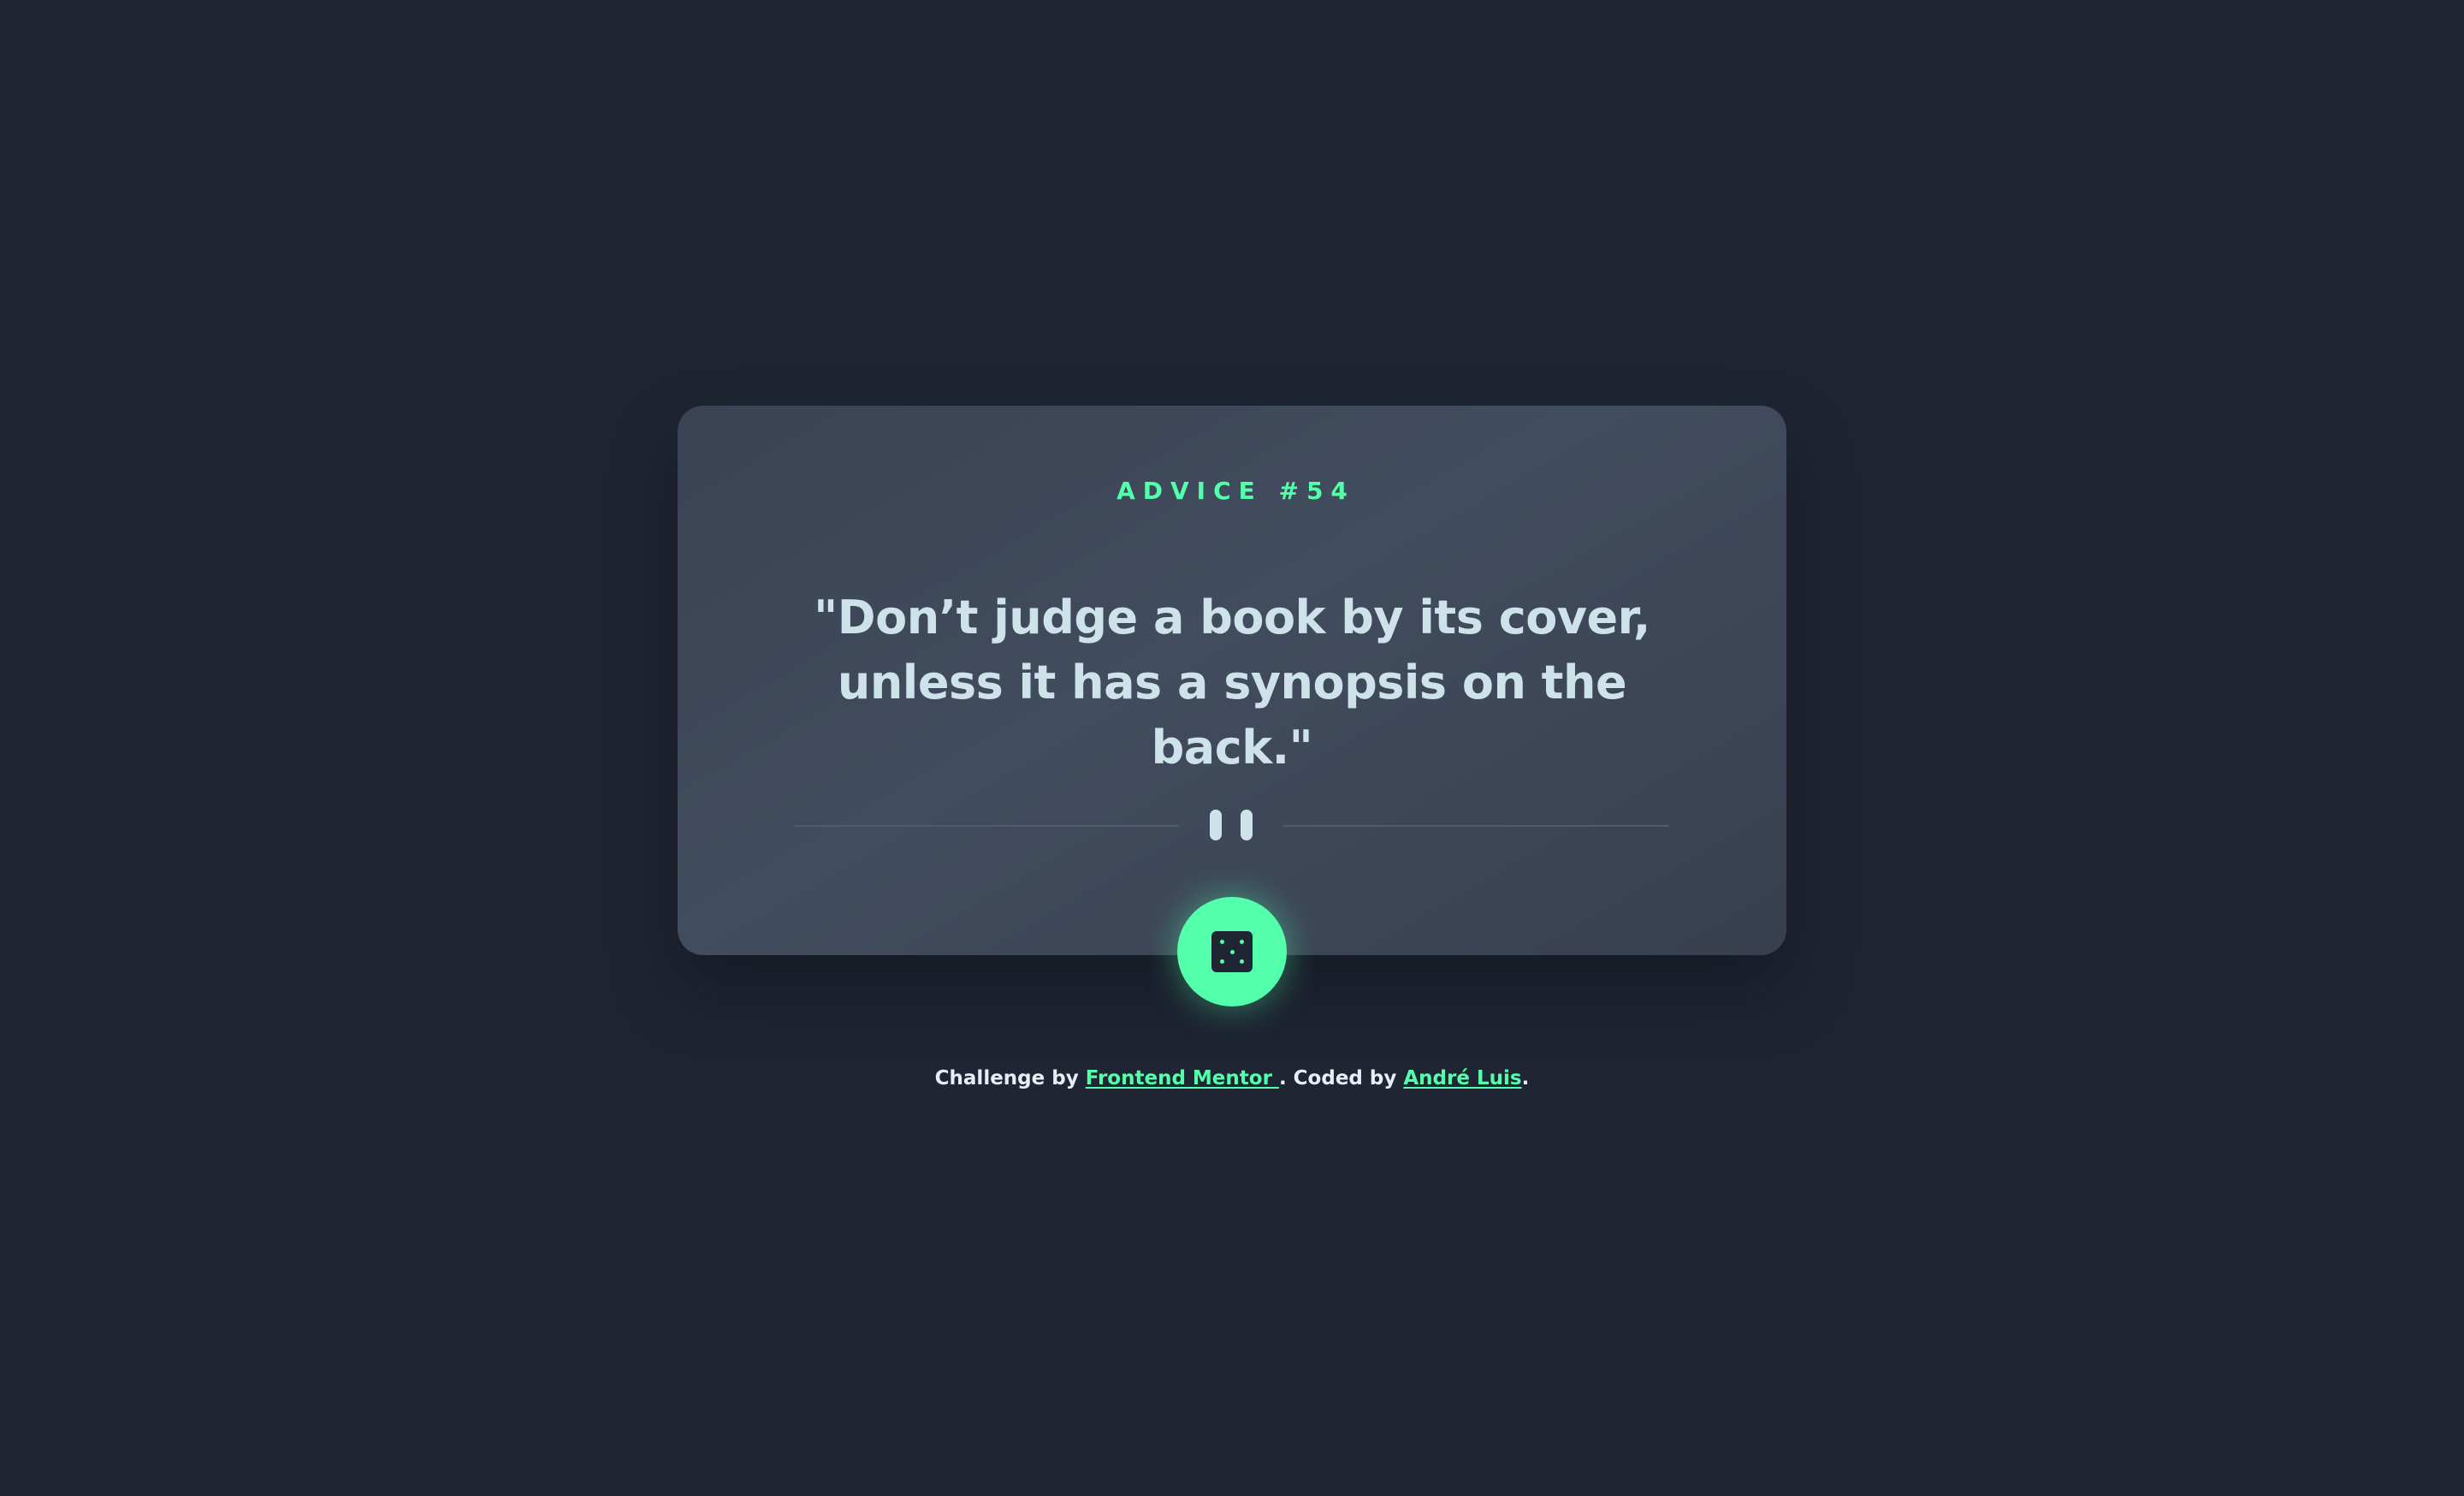 The width and height of the screenshot is (2464, 1496). I want to click on frontend-mentor-link: Frontend Mentor, so click(1182, 1078).